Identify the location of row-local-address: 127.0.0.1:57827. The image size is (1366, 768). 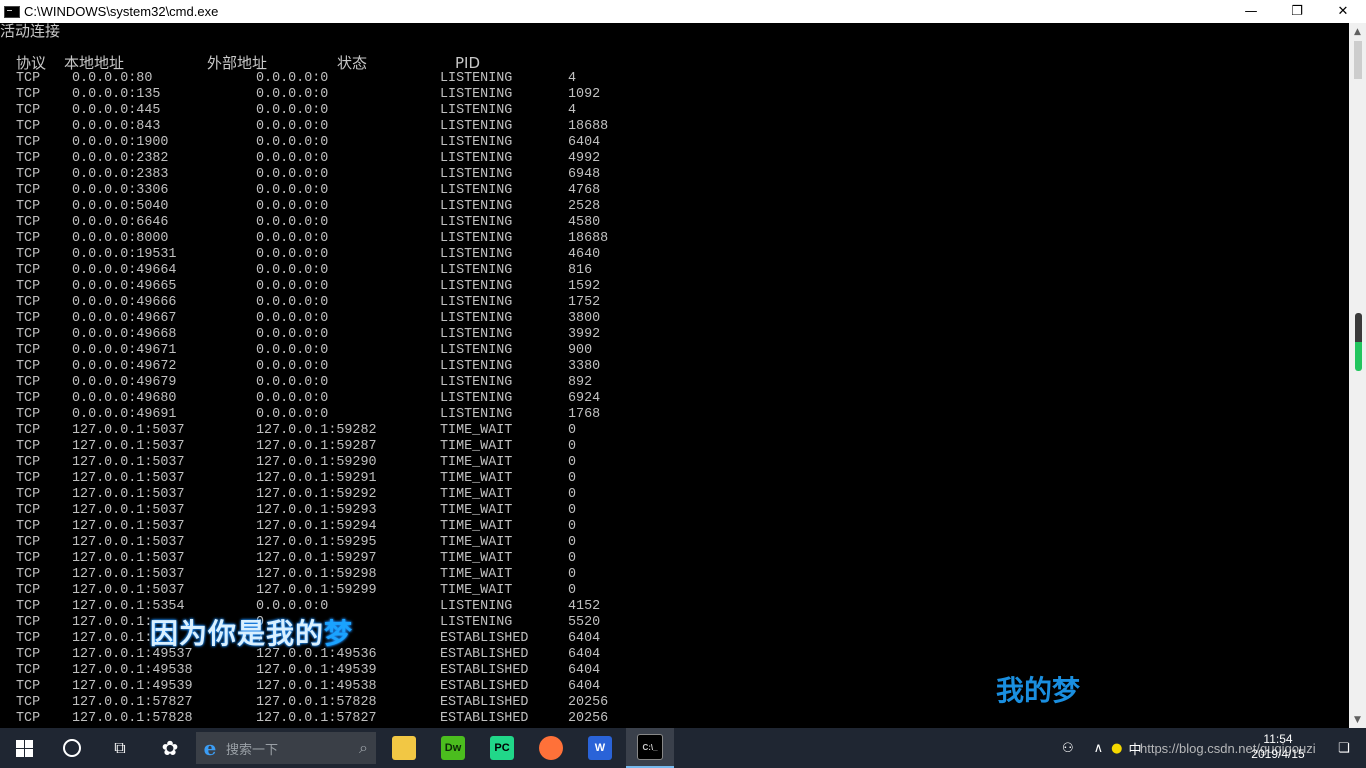
(132, 702).